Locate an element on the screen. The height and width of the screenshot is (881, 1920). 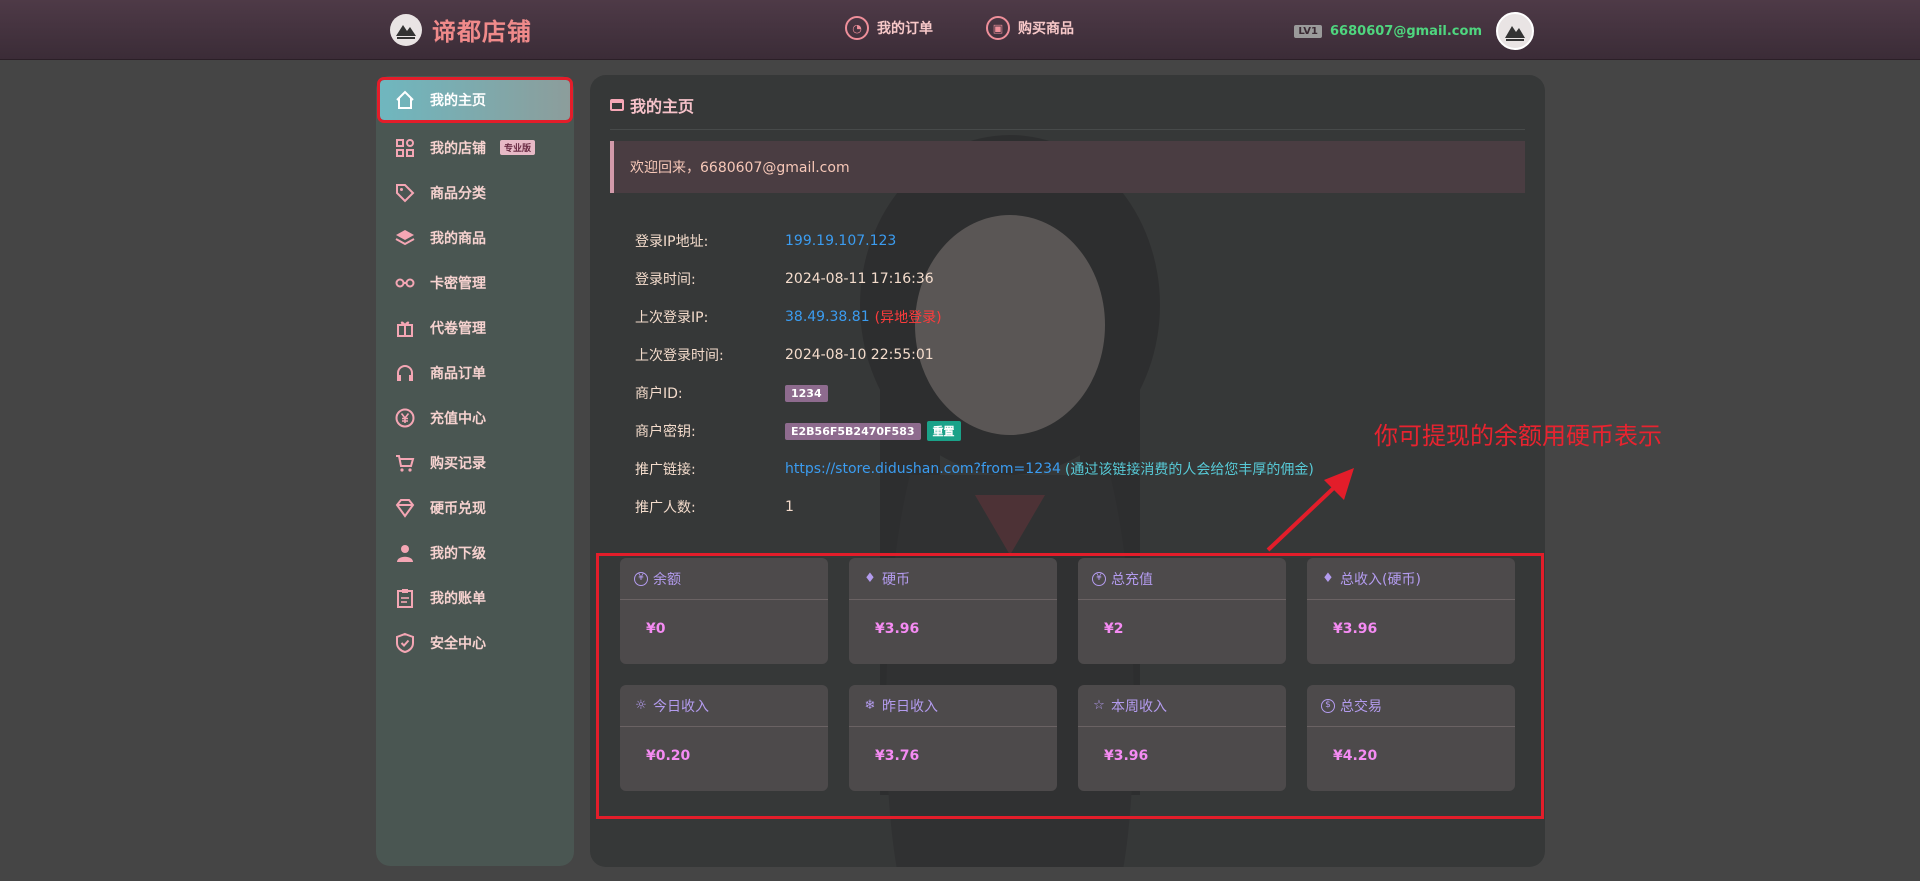
annotation-arrow-icon is located at coordinates (1310, 510).